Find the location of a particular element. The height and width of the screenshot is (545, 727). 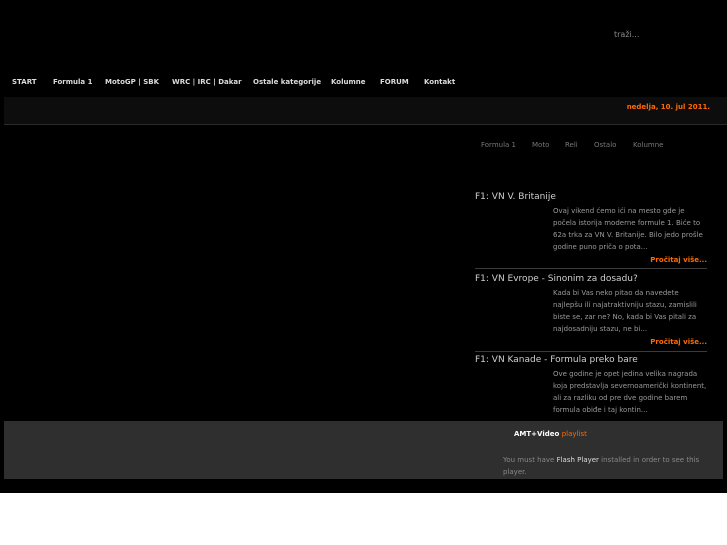

article-title: F1: VN V. Britanije is located at coordinates (515, 197).